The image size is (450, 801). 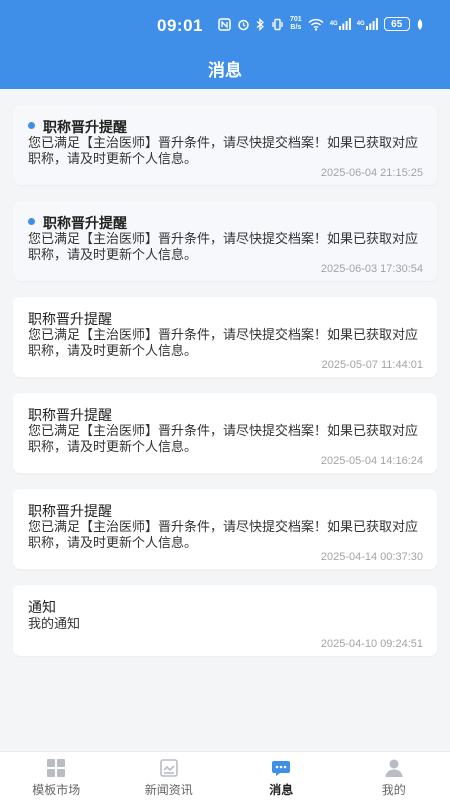 What do you see at coordinates (372, 173) in the screenshot?
I see `message-time: 2025-06-04 21:15:25` at bounding box center [372, 173].